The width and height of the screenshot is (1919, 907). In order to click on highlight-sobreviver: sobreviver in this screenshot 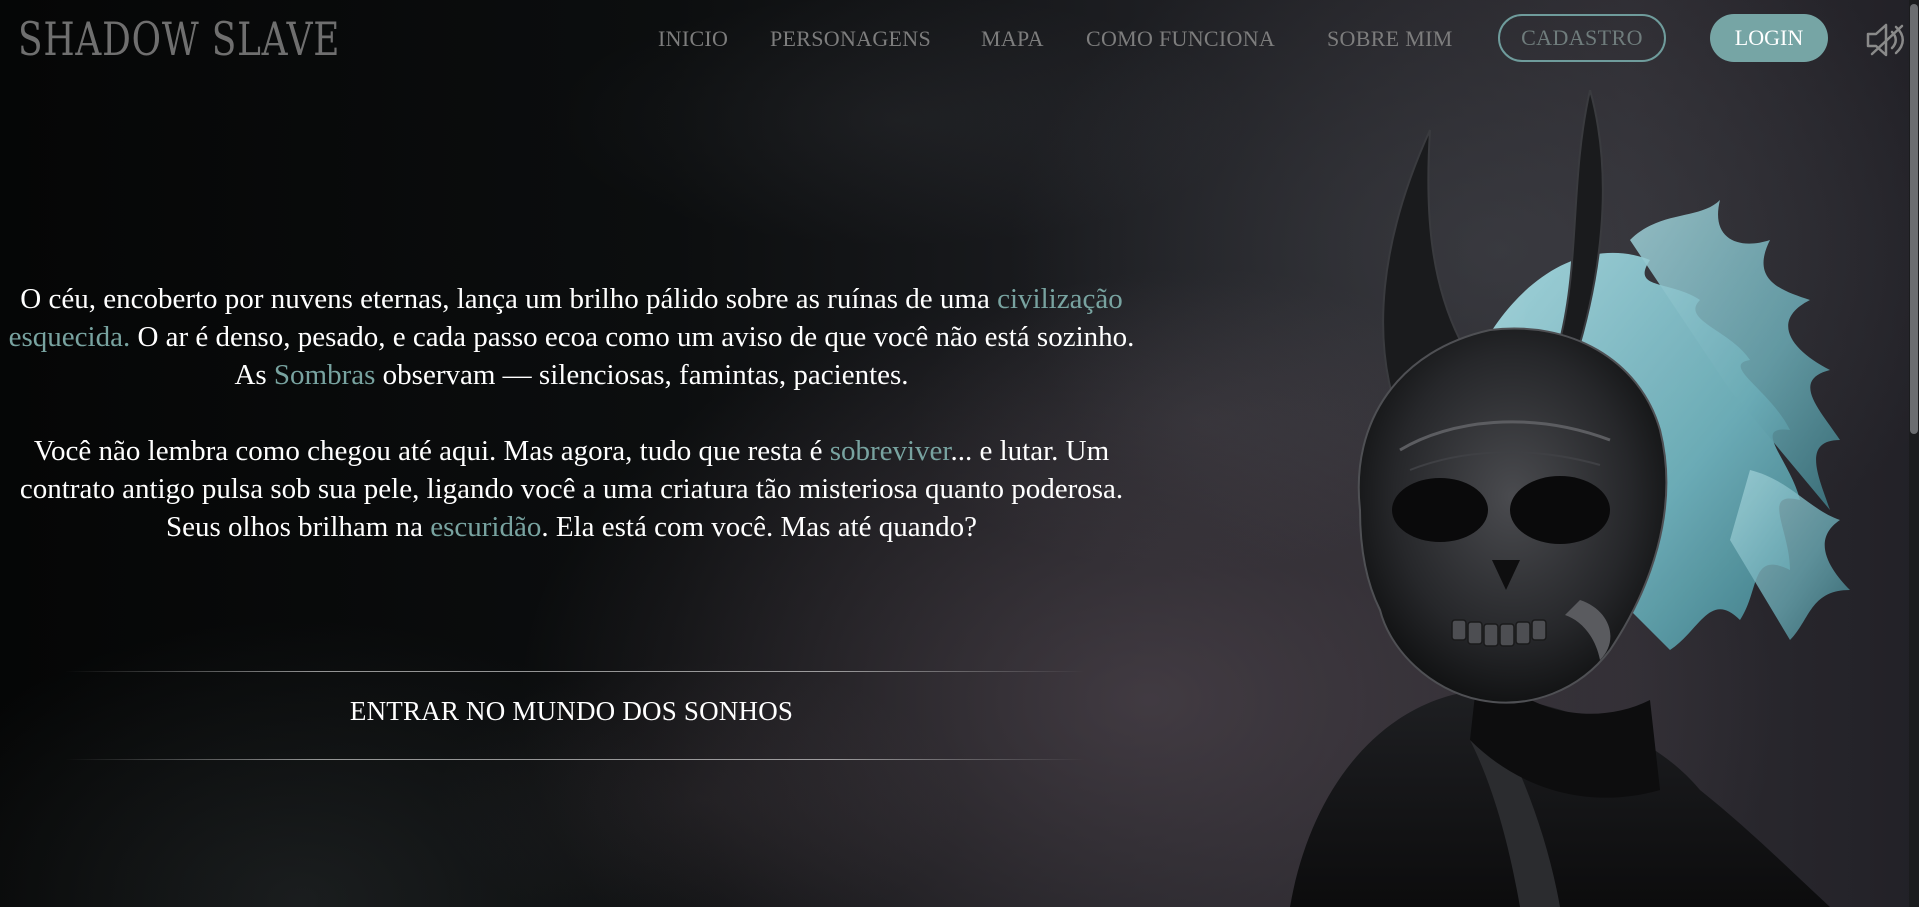, I will do `click(890, 451)`.